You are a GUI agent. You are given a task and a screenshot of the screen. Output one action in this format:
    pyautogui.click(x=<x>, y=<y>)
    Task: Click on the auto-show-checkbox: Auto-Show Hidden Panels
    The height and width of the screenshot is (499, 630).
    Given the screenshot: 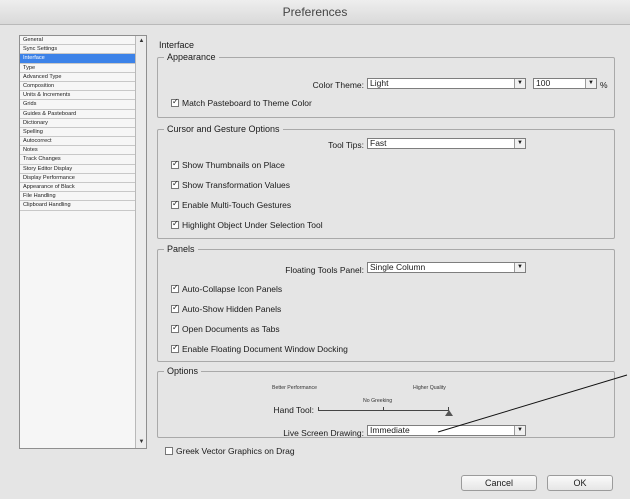 What is the action you would take?
    pyautogui.click(x=226, y=308)
    